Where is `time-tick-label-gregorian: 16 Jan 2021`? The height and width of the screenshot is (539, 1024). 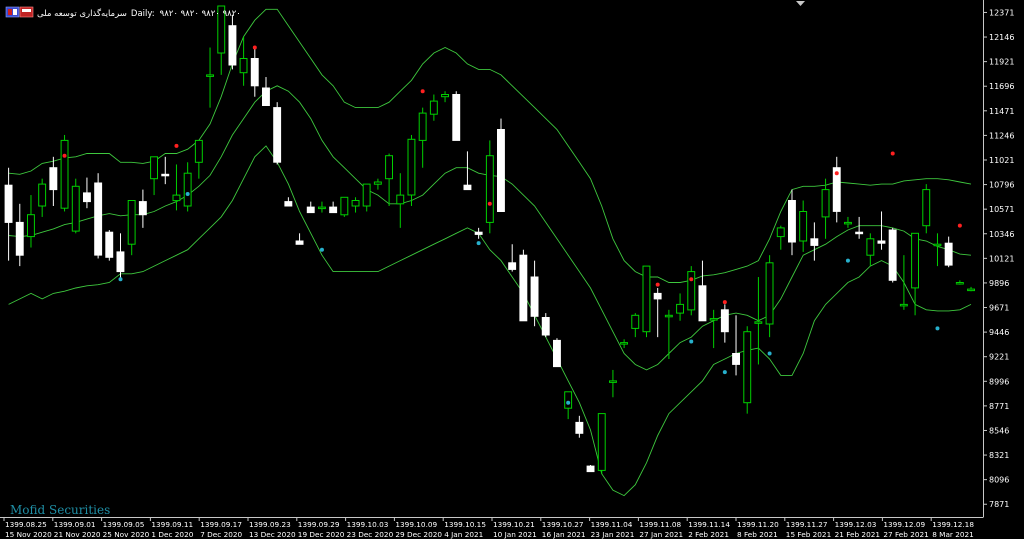
time-tick-label-gregorian: 16 Jan 2021 is located at coordinates (564, 534).